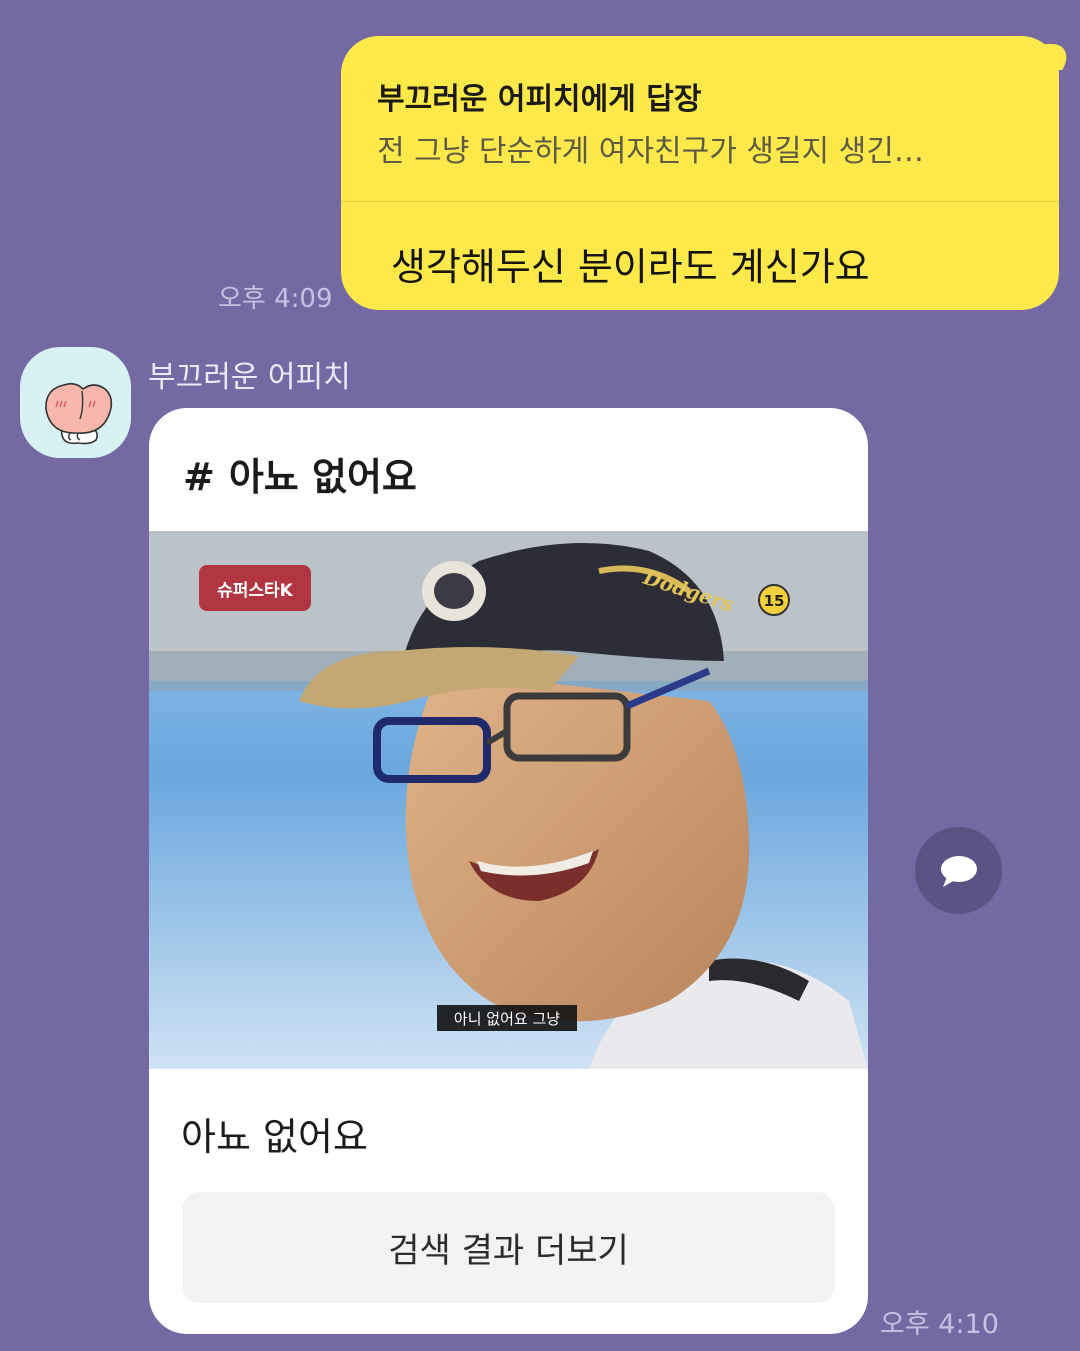  I want to click on share-button, so click(958, 870).